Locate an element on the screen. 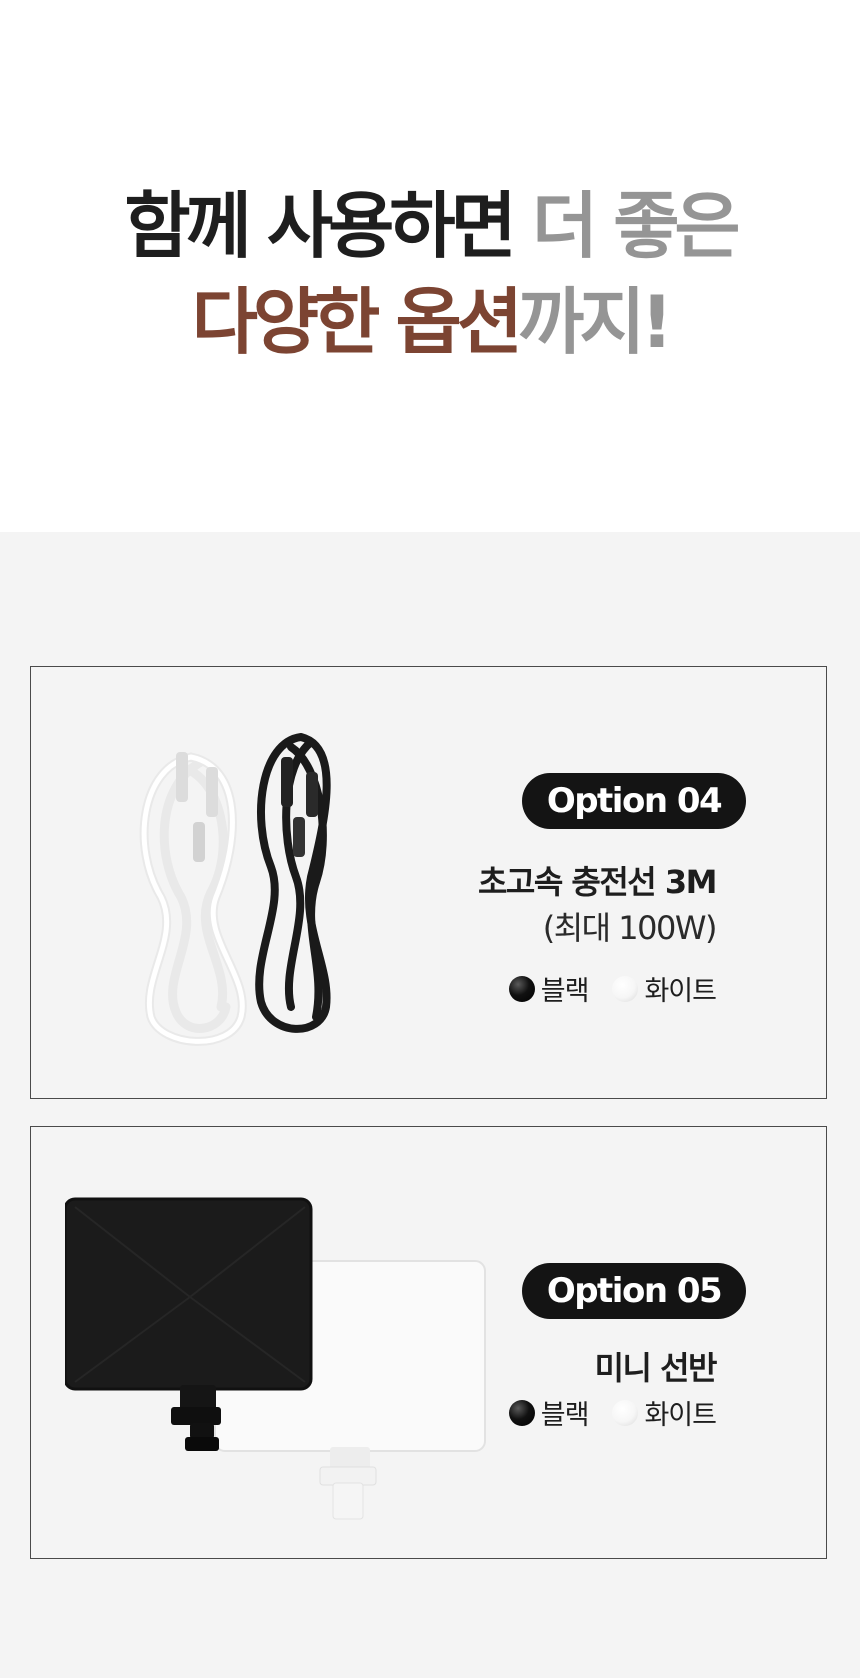 The width and height of the screenshot is (860, 1678). headline-accent-text: 다양한 옵션 is located at coordinates (357, 322).